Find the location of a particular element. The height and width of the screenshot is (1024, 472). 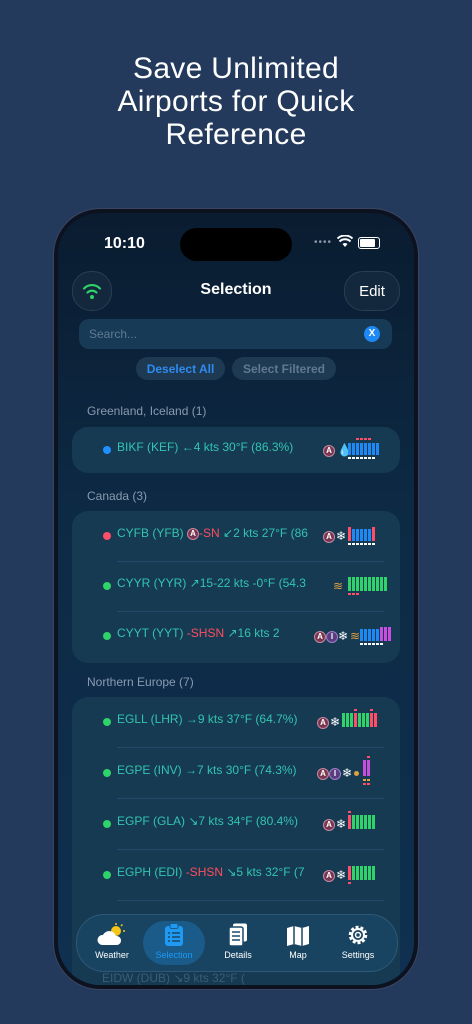

tab-label: Settings is located at coordinates (358, 955).